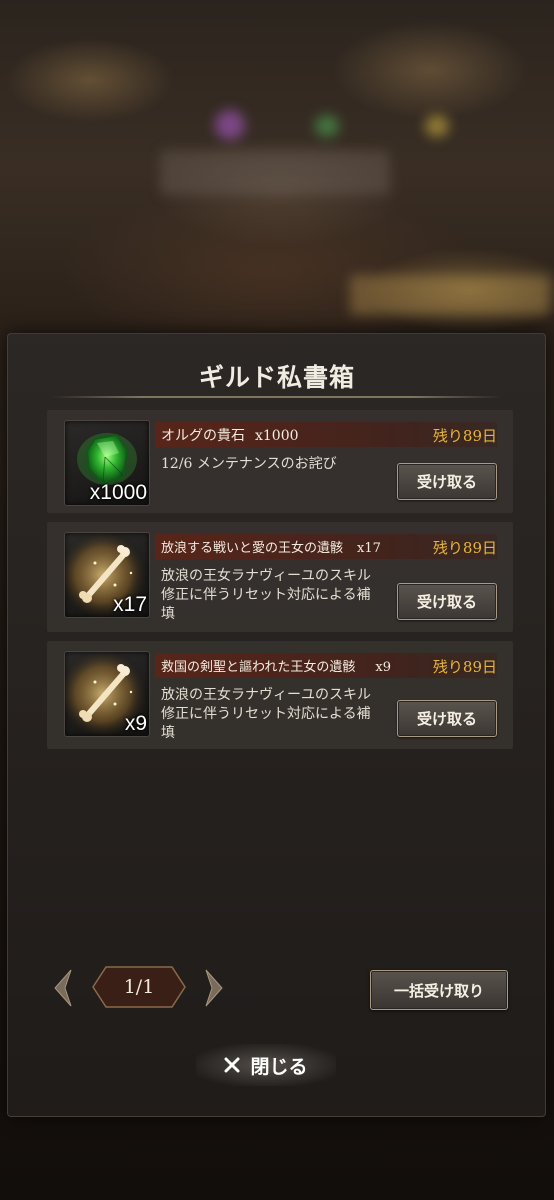  What do you see at coordinates (135, 723) in the screenshot?
I see `item-quantity: x9` at bounding box center [135, 723].